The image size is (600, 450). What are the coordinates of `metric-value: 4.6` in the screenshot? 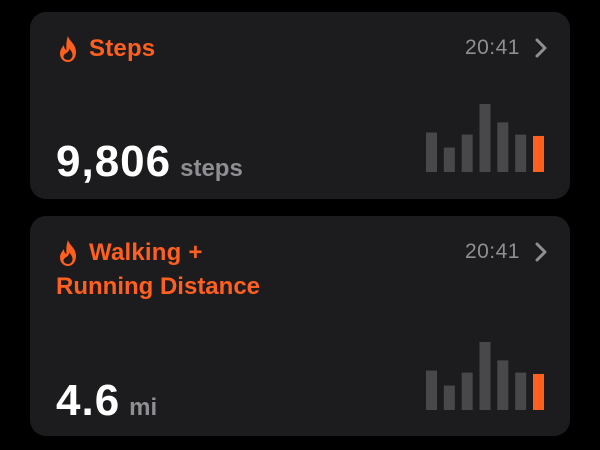 It's located at (88, 400).